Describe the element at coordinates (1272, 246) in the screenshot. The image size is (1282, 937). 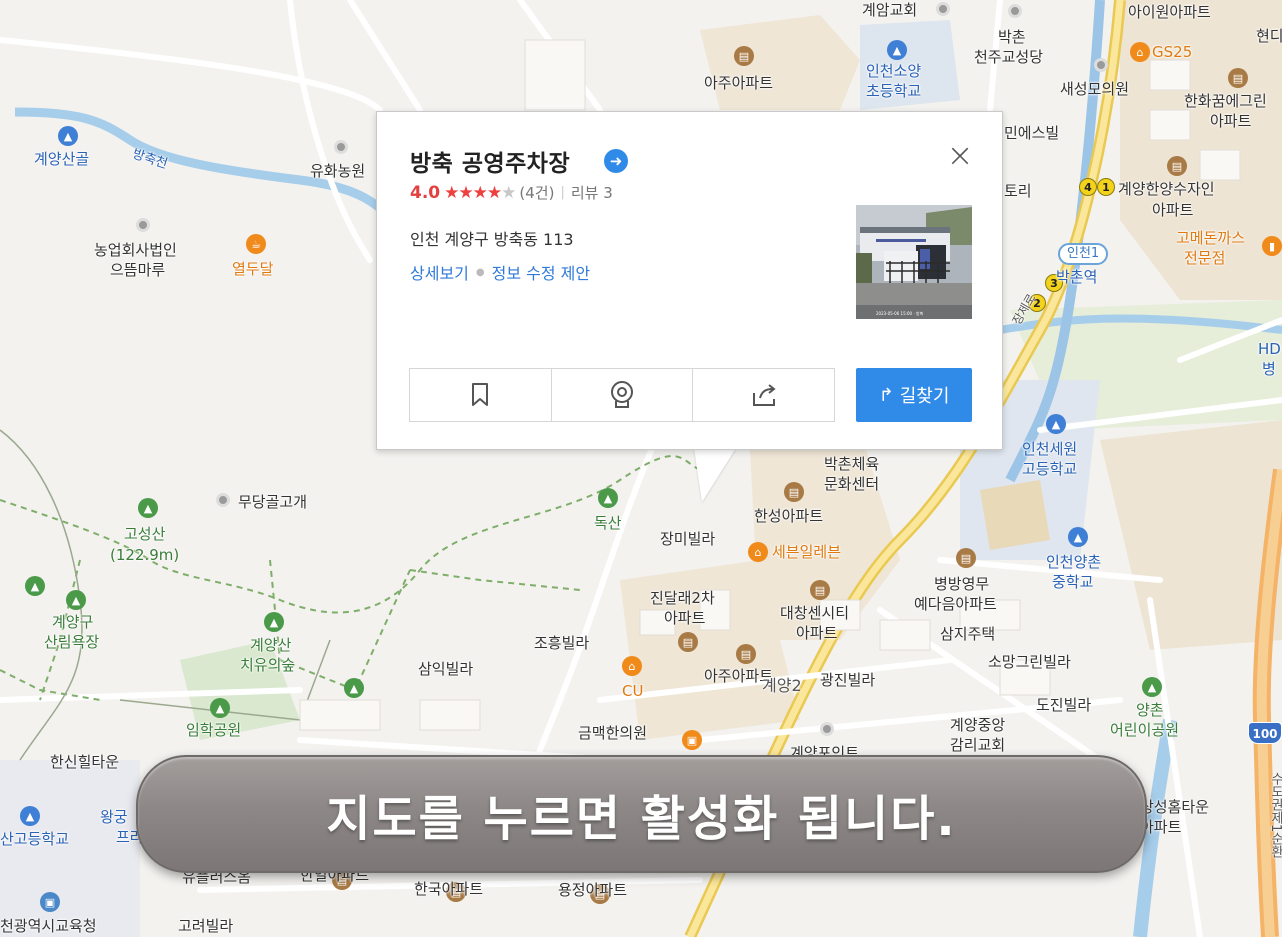
I see `restaurant-icon: ▮` at that location.